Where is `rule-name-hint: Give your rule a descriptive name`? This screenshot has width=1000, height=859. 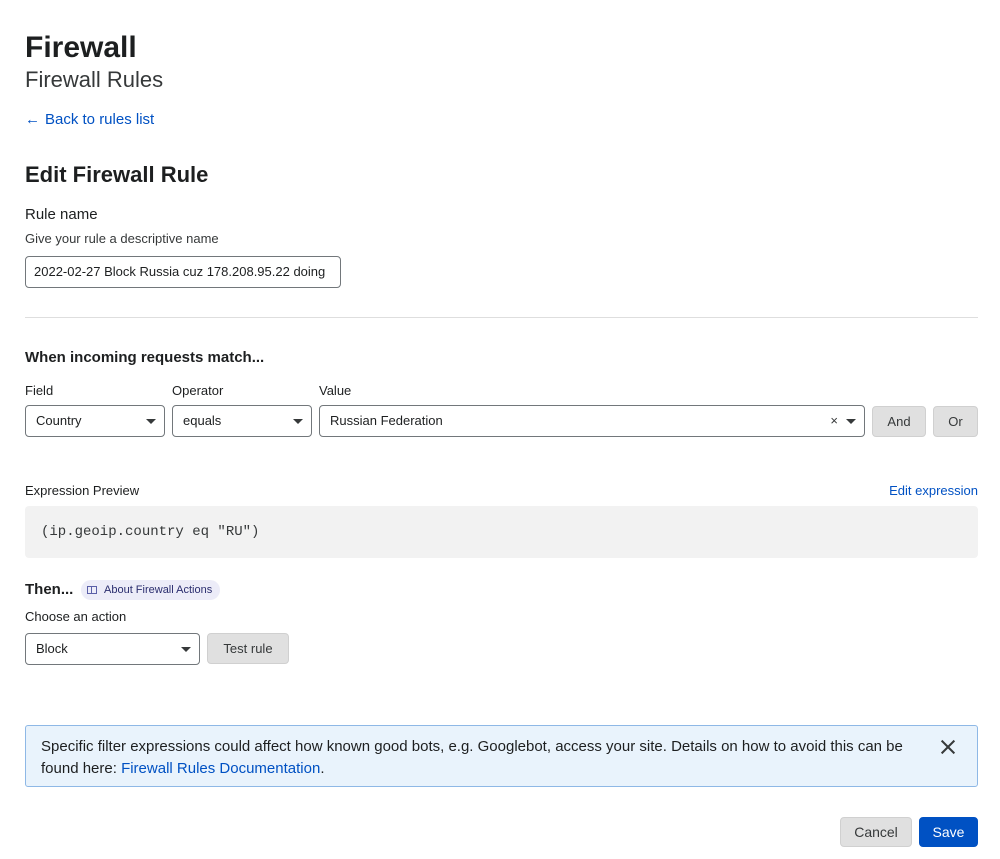 rule-name-hint: Give your rule a descriptive name is located at coordinates (122, 238).